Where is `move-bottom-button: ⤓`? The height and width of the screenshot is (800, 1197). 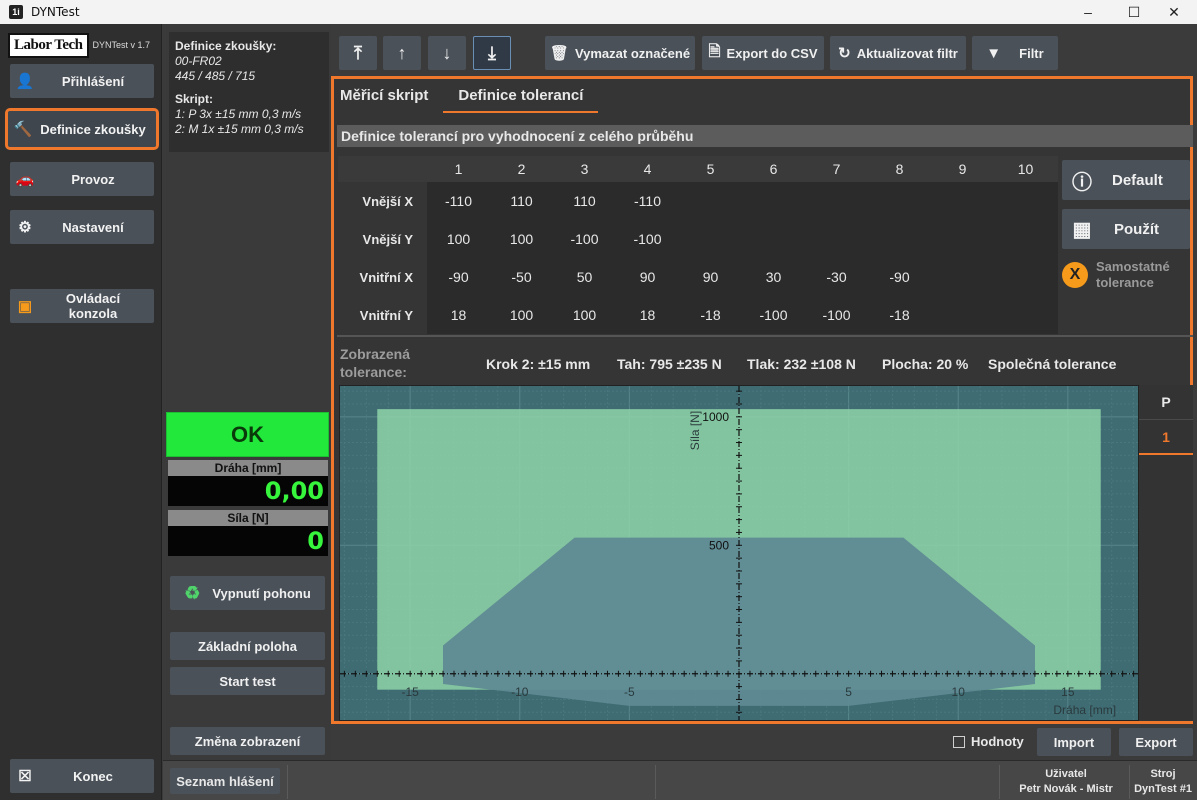
move-bottom-button: ⤓ is located at coordinates (492, 53).